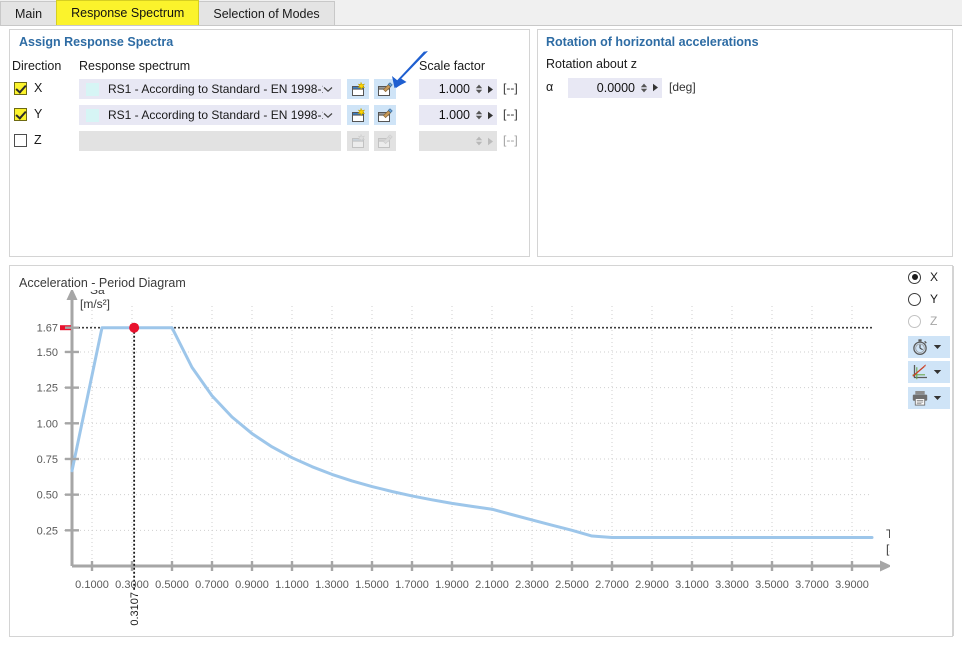  Describe the element at coordinates (479, 141) in the screenshot. I see `spinner-arrows-z` at that location.